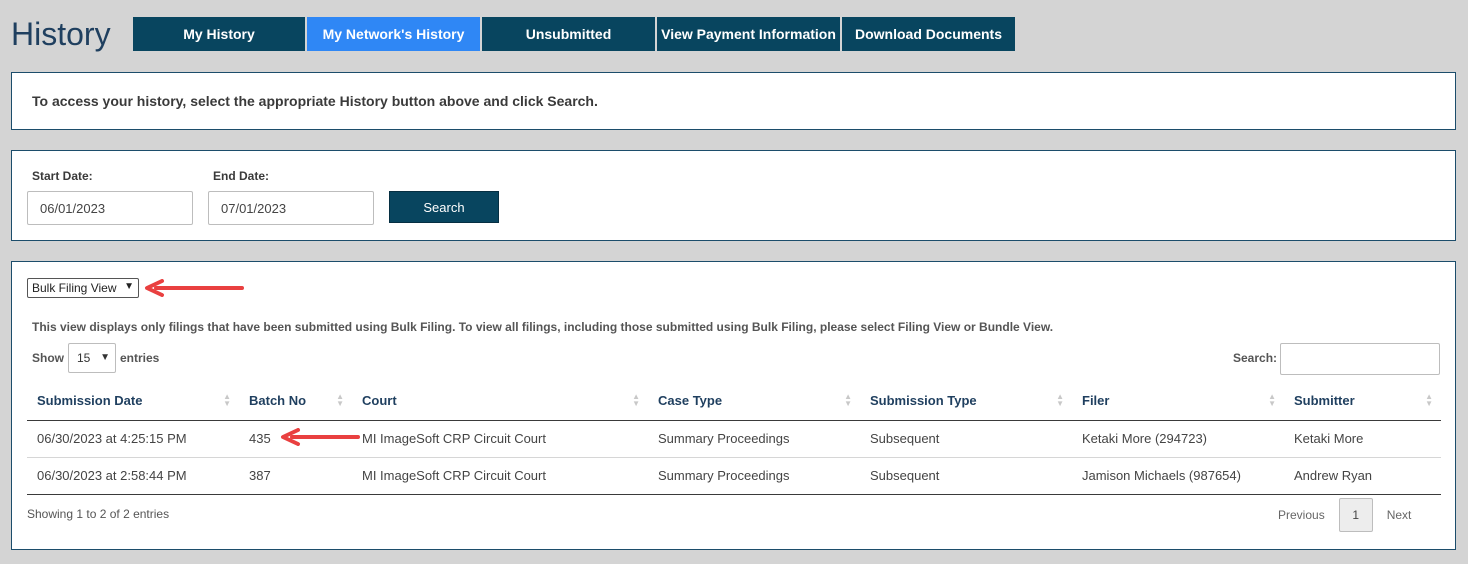 The height and width of the screenshot is (564, 1468). Describe the element at coordinates (84, 358) in the screenshot. I see `page-length-value: 15` at that location.